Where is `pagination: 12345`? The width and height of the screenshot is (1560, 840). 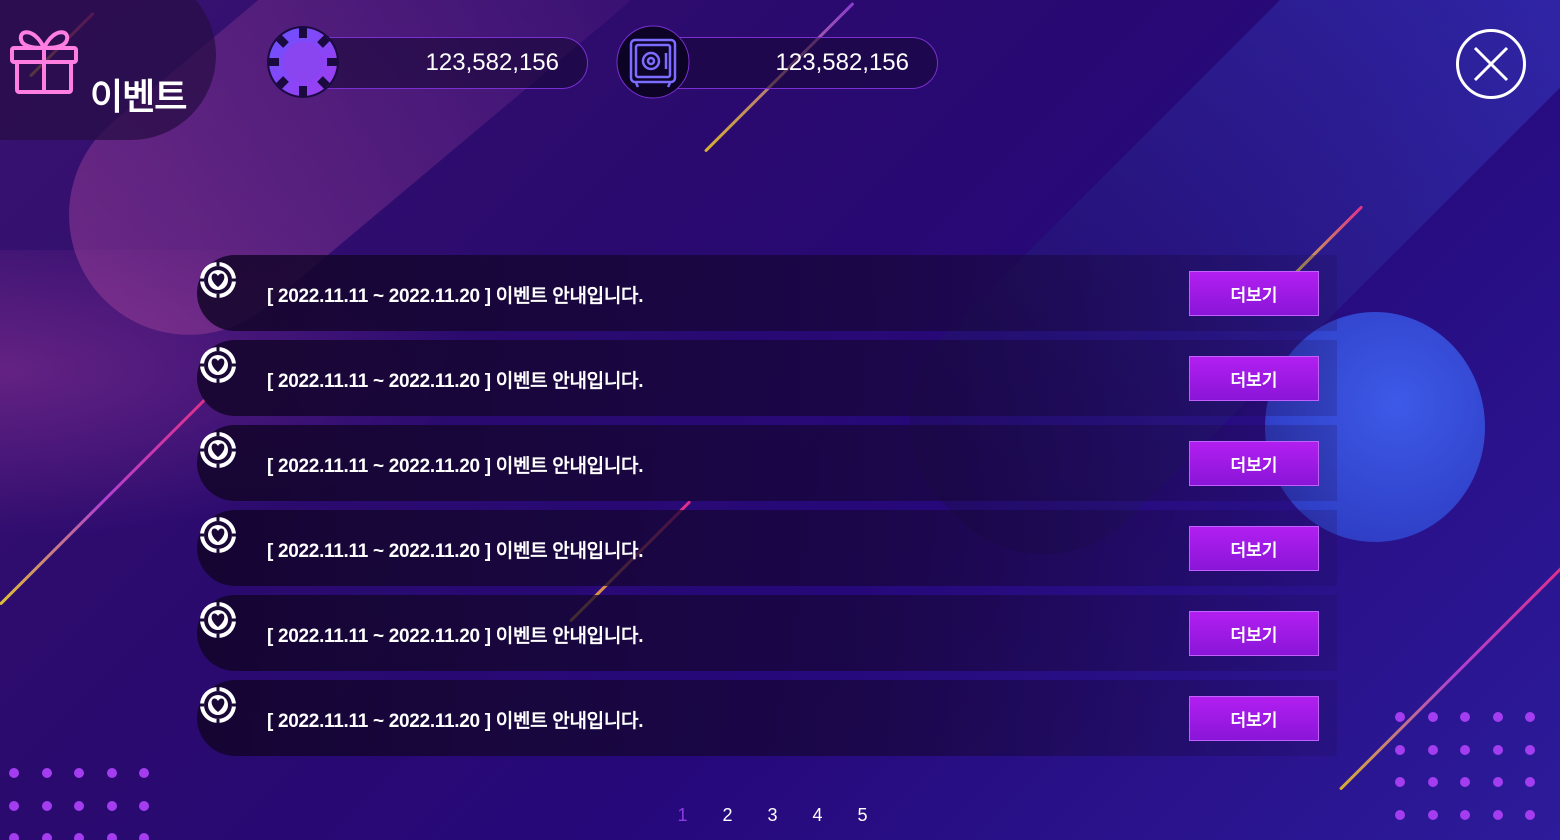
pagination: 12345 is located at coordinates (772, 815).